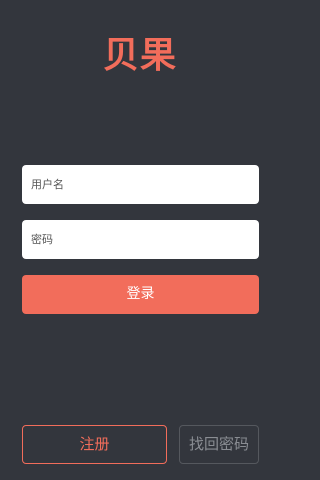  What do you see at coordinates (140, 239) in the screenshot?
I see `password-input` at bounding box center [140, 239].